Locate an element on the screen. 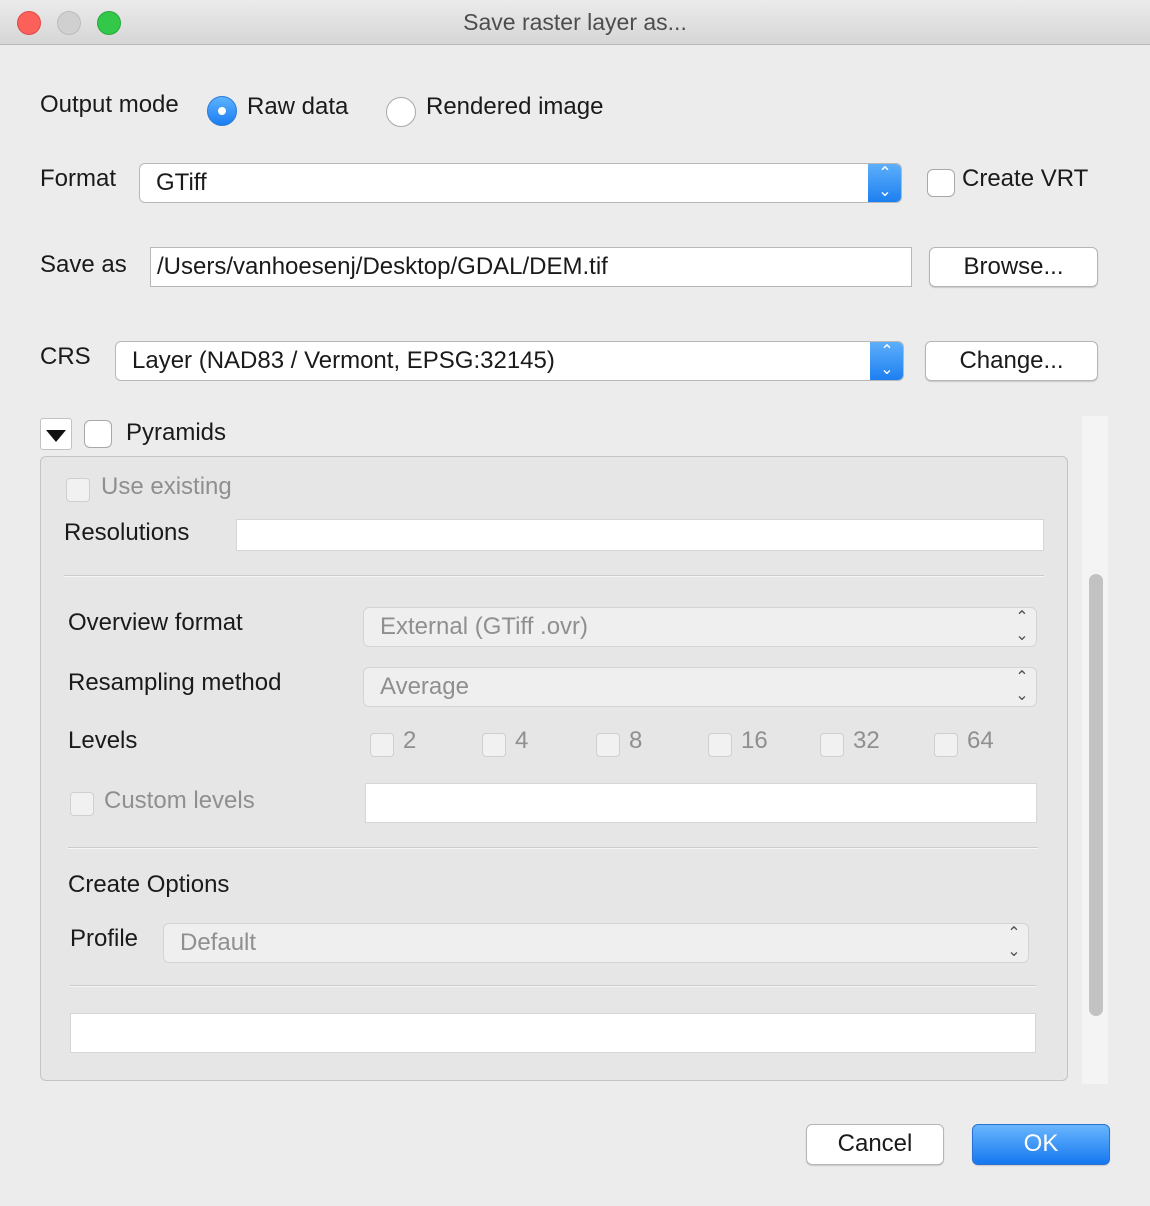 The height and width of the screenshot is (1206, 1150). level-label: 32 is located at coordinates (866, 740).